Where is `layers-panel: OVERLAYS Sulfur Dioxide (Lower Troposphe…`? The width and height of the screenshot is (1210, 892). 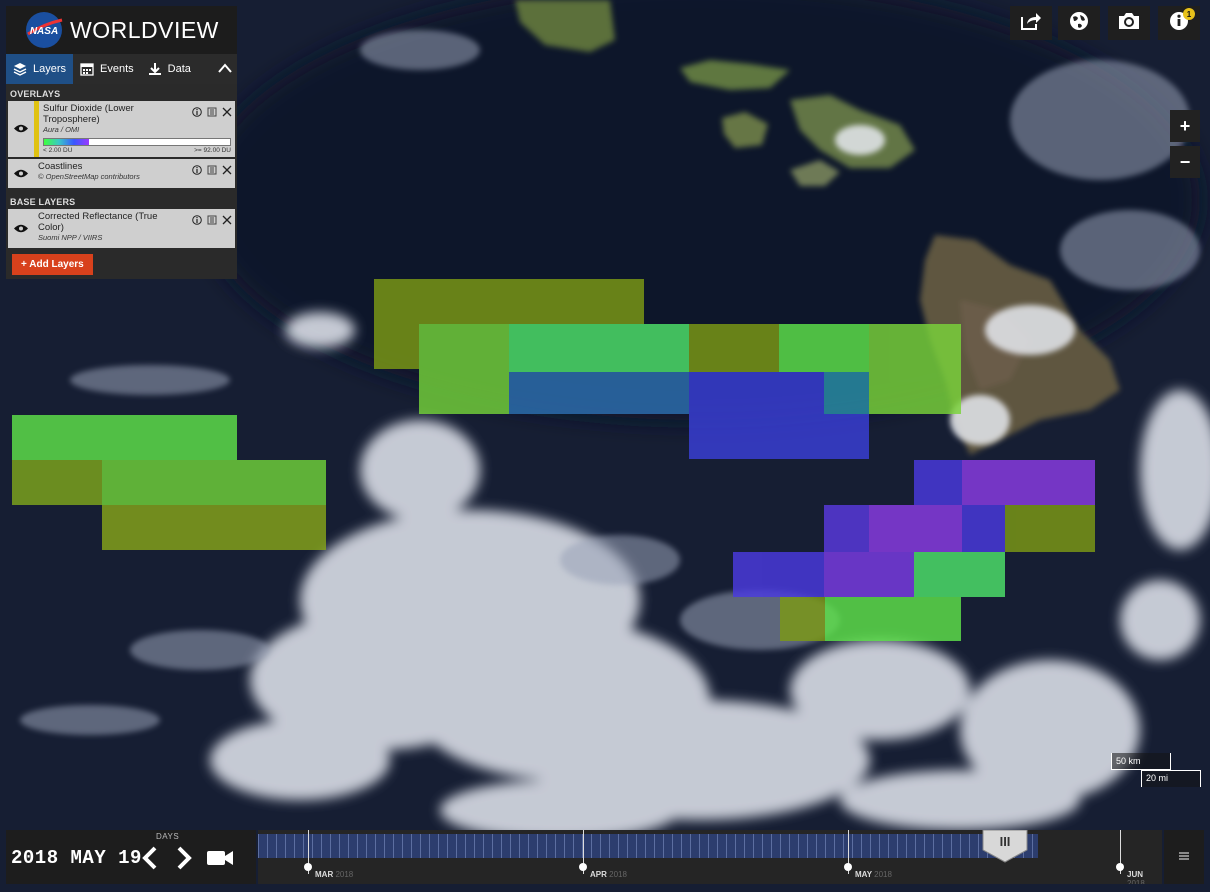
layers-panel: OVERLAYS Sulfur Dioxide (Lower Troposphe… is located at coordinates (121, 181).